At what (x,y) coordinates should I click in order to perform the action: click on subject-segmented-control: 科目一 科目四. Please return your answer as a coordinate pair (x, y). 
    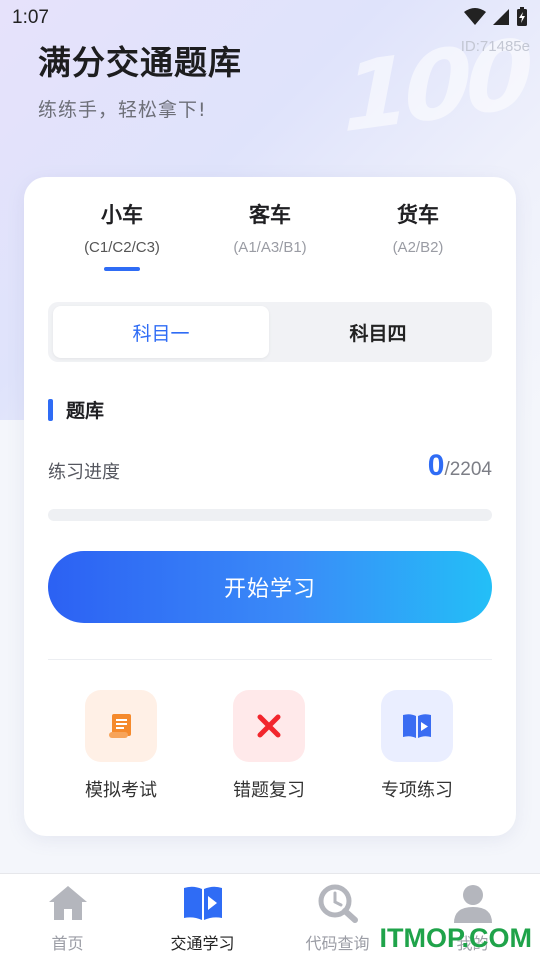
    Looking at the image, I should click on (270, 332).